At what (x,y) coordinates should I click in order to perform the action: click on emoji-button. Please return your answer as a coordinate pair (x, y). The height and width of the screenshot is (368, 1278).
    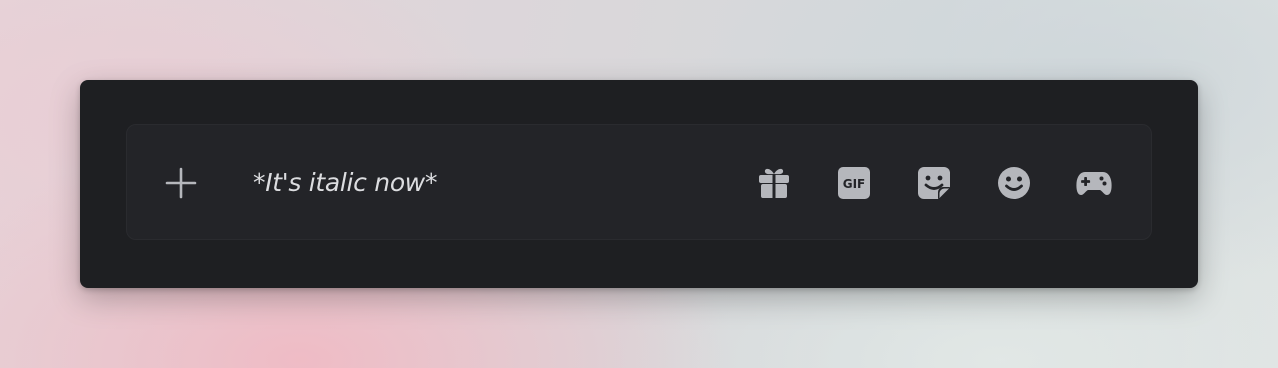
    Looking at the image, I should click on (1014, 183).